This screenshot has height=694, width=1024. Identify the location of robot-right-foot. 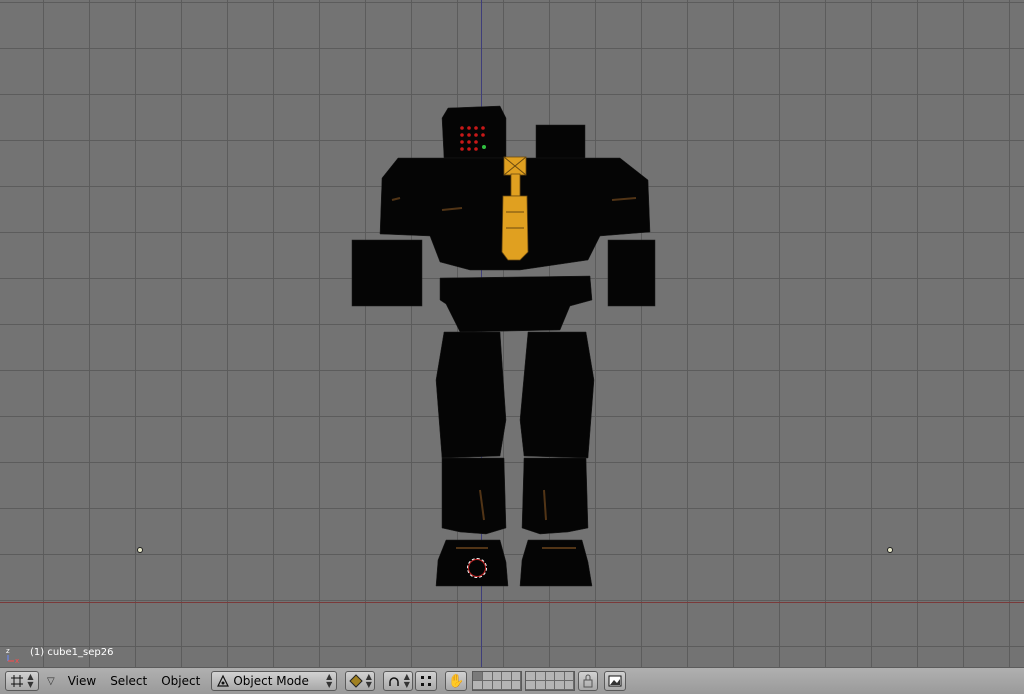
(556, 563).